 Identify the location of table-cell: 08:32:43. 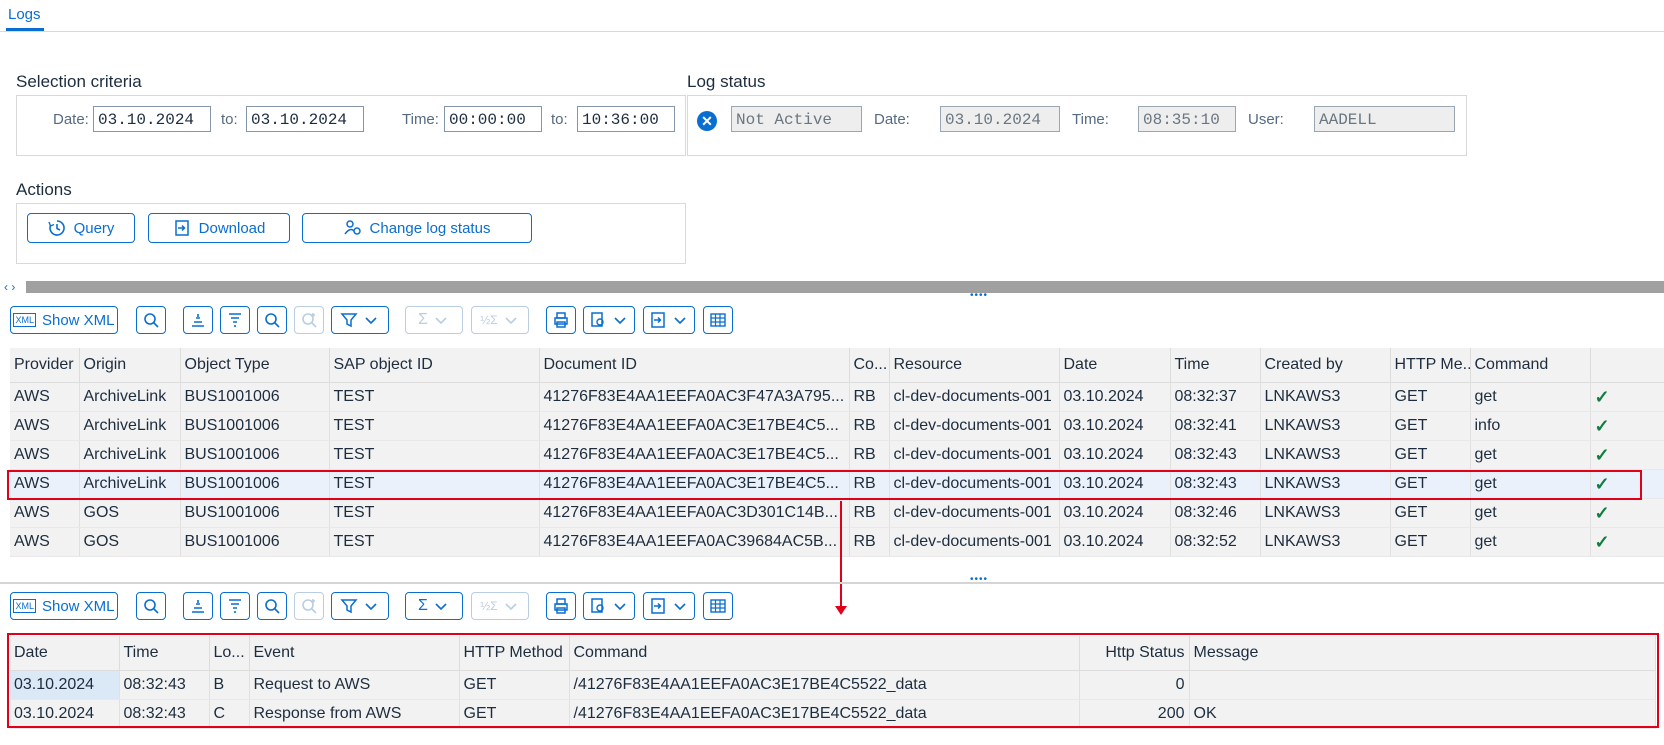
(1215, 484).